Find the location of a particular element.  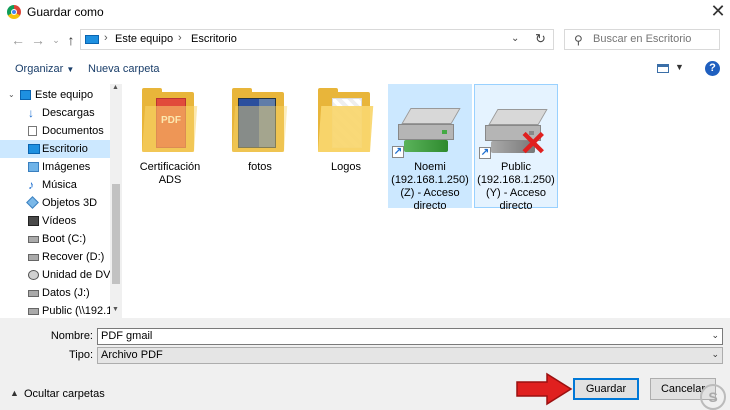

nav-item-label: Vídeos is located at coordinates (59, 221).